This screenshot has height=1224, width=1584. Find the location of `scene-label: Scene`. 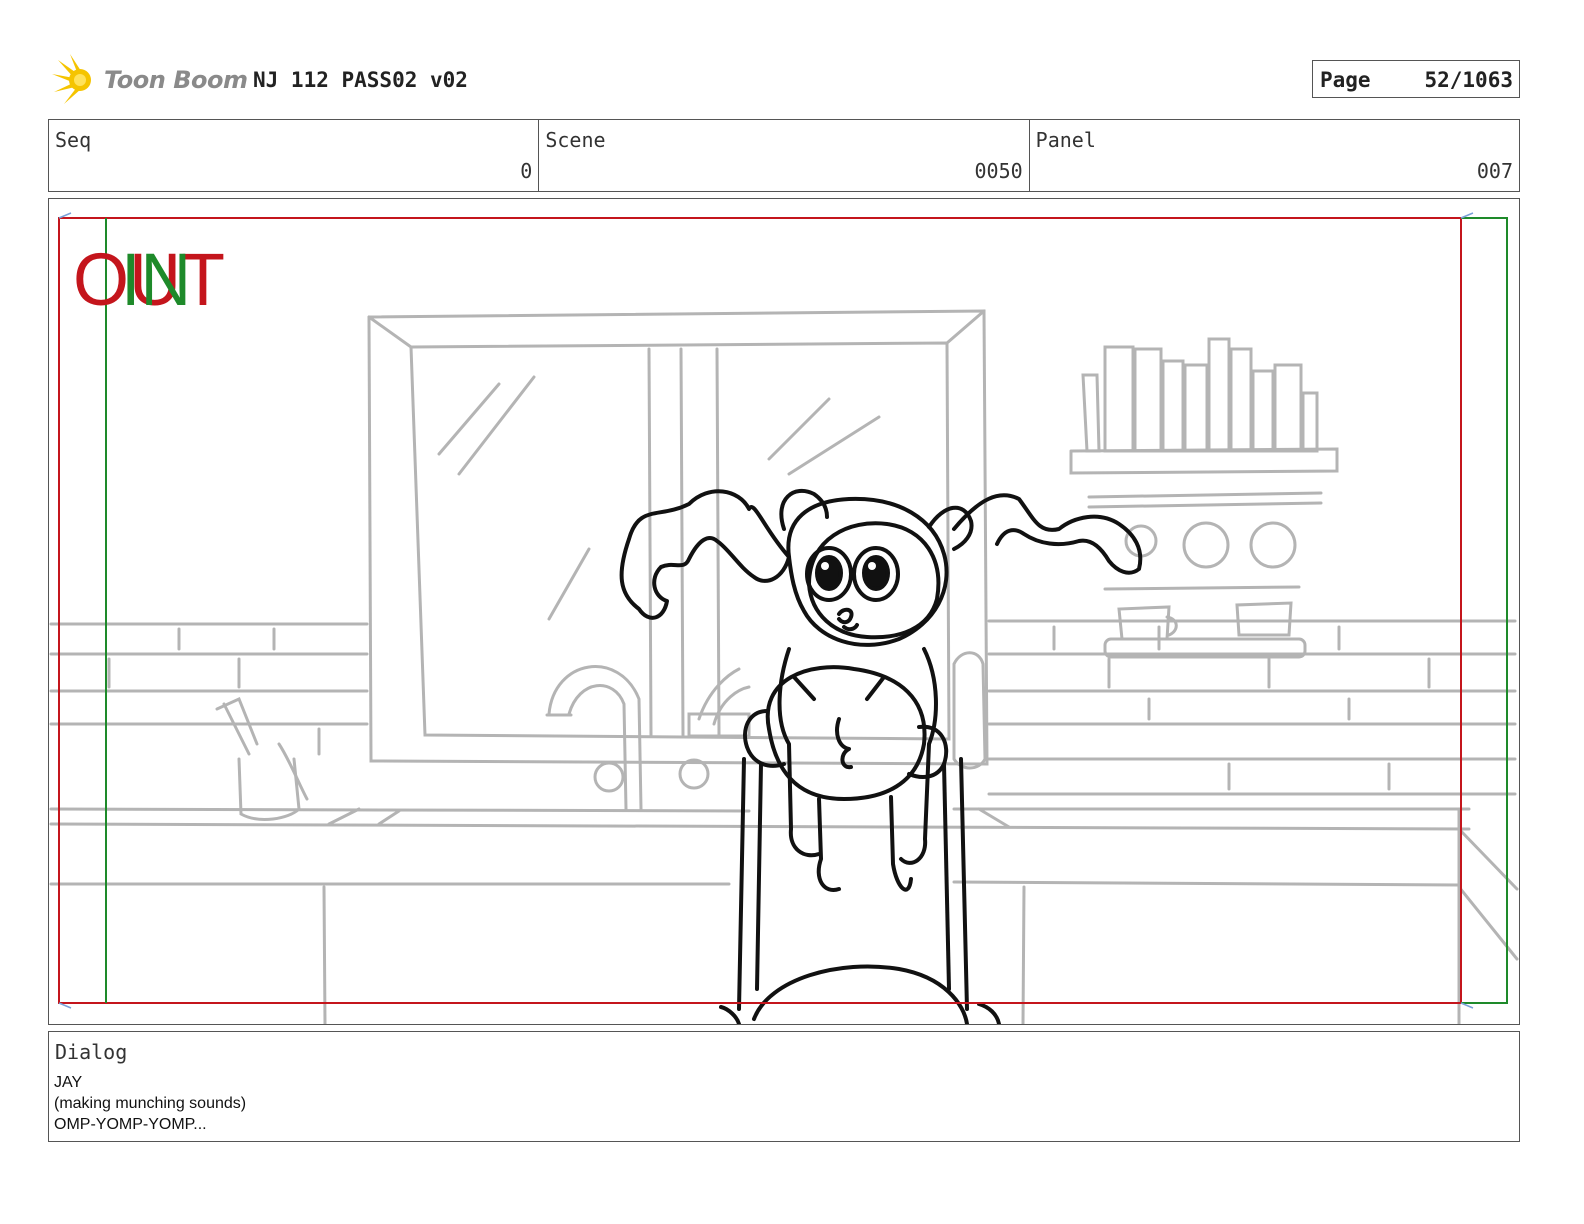

scene-label: Scene is located at coordinates (575, 140).